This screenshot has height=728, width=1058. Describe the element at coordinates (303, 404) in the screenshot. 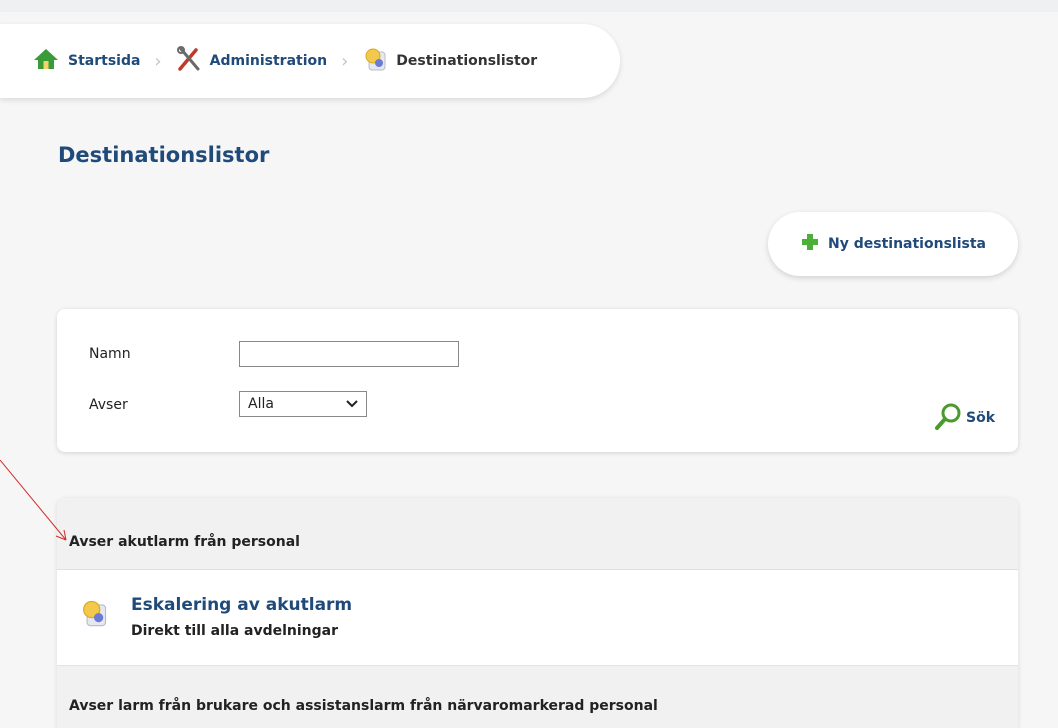

I see `avser-select: Alla` at that location.